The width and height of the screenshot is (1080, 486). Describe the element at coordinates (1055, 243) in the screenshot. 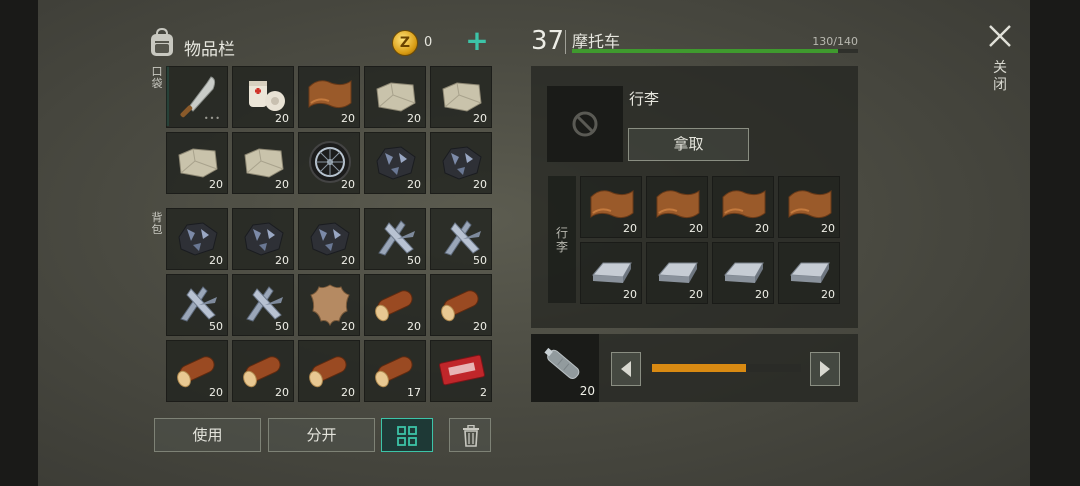

I see `screen-edge-right` at that location.